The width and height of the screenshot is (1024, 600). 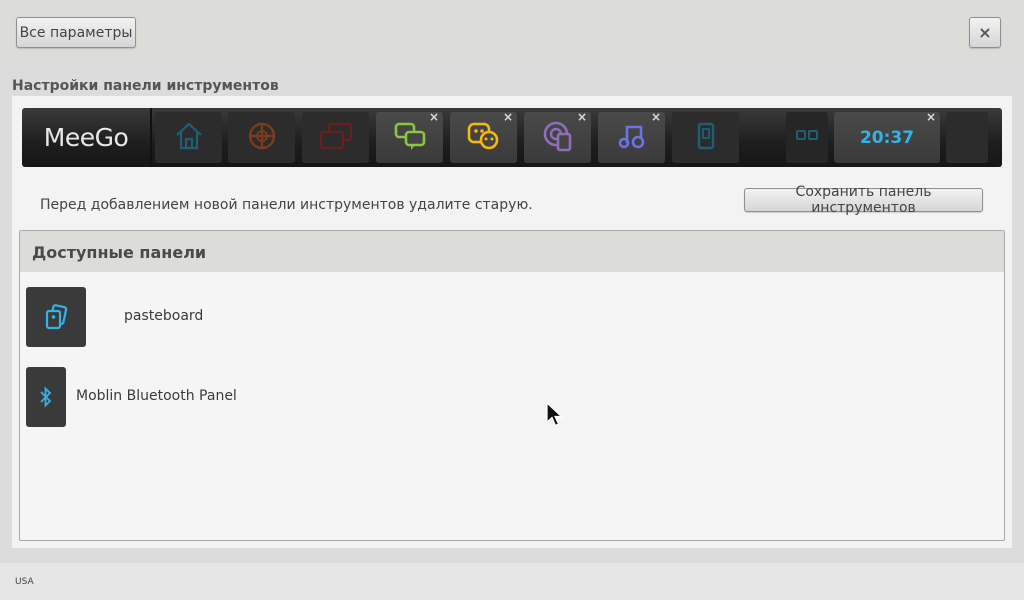 I want to click on page-title: Настройки панели инструментов, so click(x=145, y=86).